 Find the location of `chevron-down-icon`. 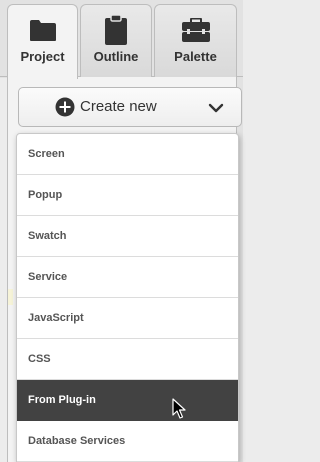

chevron-down-icon is located at coordinates (216, 107).